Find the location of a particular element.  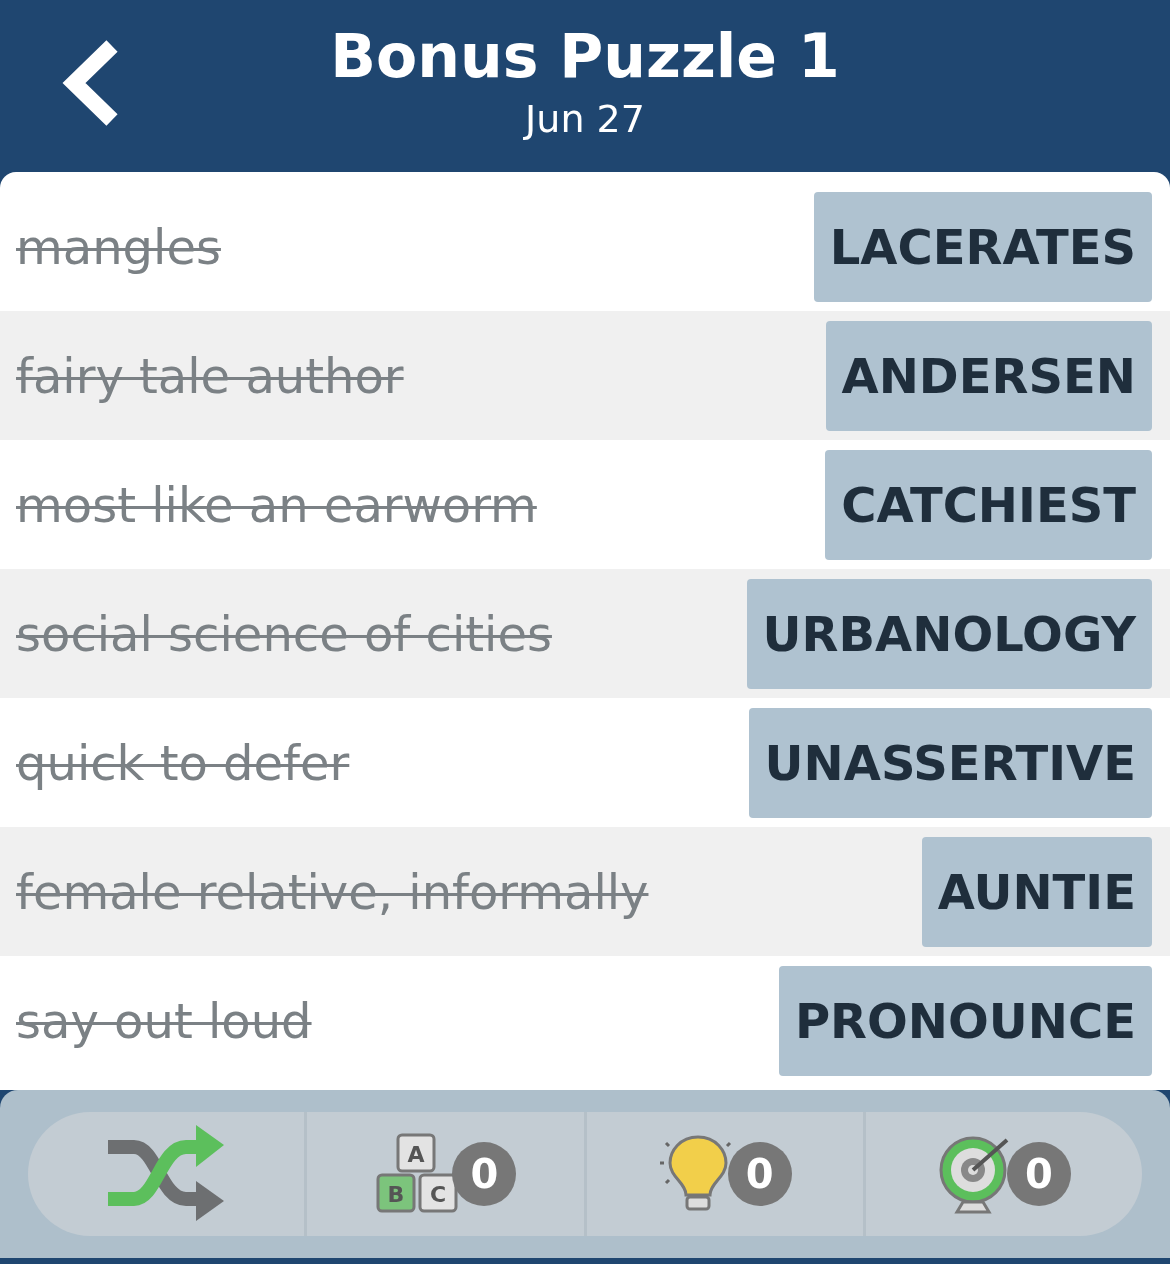

clue-text: fairy tale author is located at coordinates (210, 375).